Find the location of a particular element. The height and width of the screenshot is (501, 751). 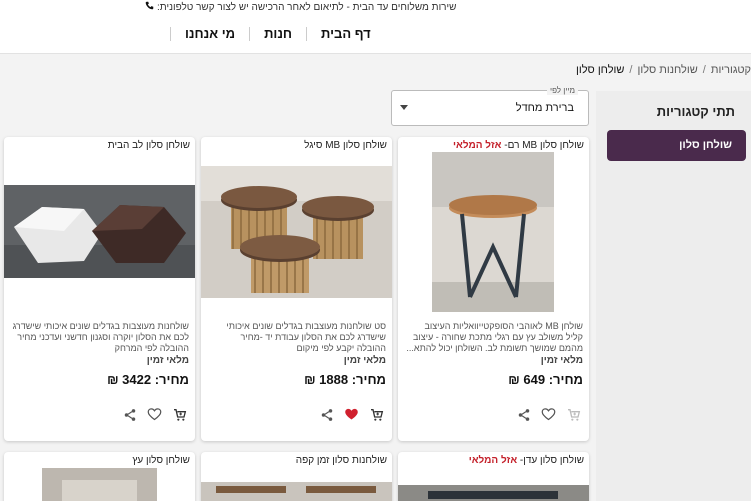

product-title: שולחן סלון עדן- אזל המלאי is located at coordinates (526, 460).